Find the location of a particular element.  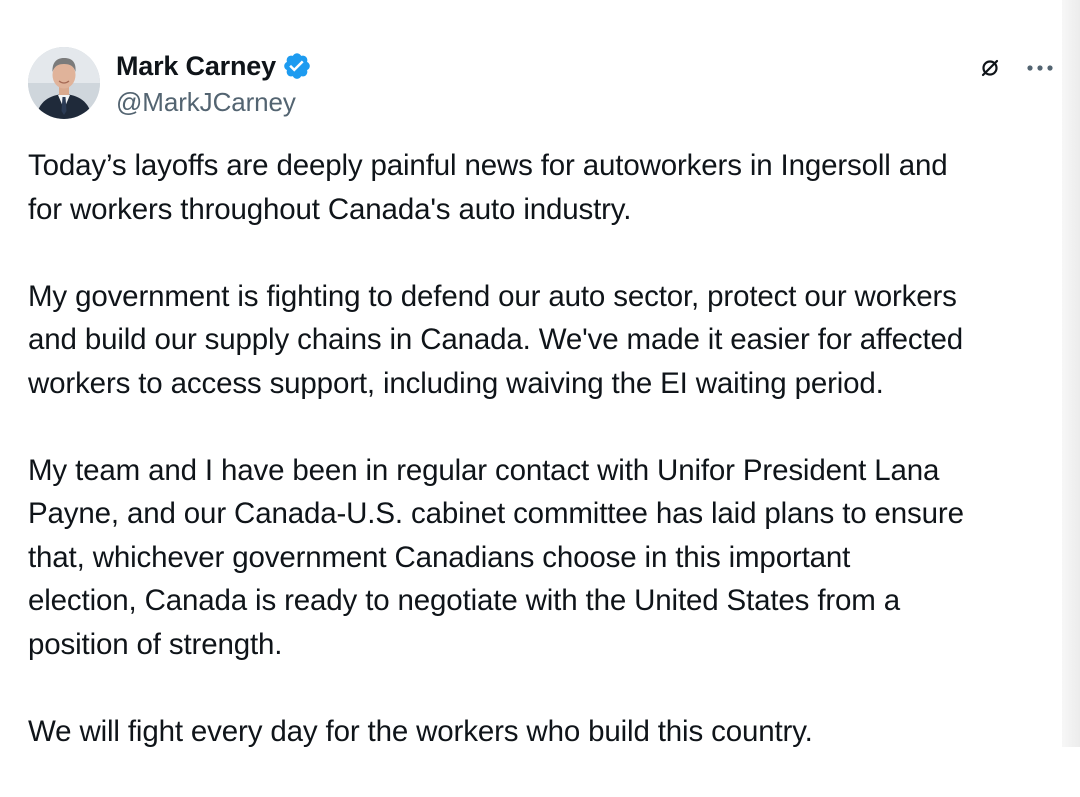

grok-icon is located at coordinates (990, 68).